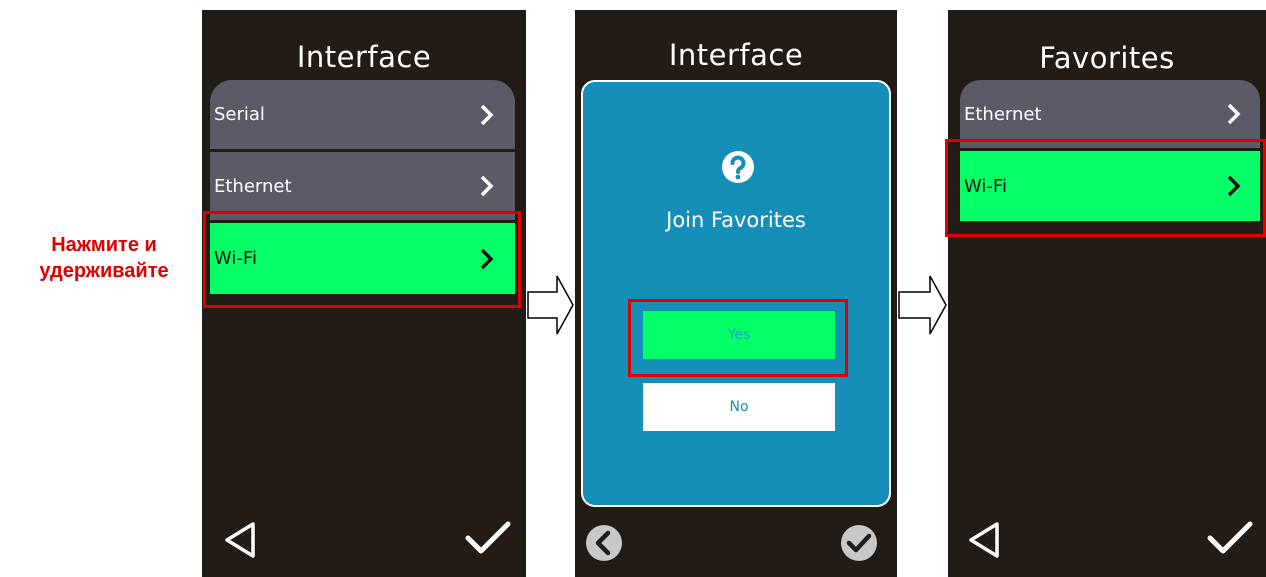 The height and width of the screenshot is (577, 1266). I want to click on check-circle-icon, so click(859, 543).